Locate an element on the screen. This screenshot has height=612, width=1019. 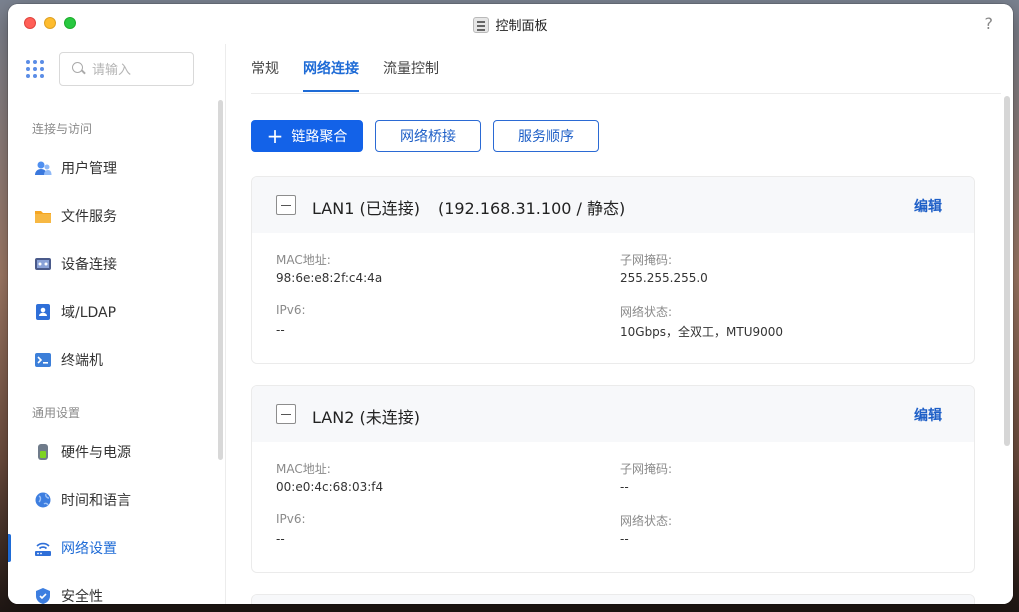
main-scrollbar is located at coordinates (1007, 271).